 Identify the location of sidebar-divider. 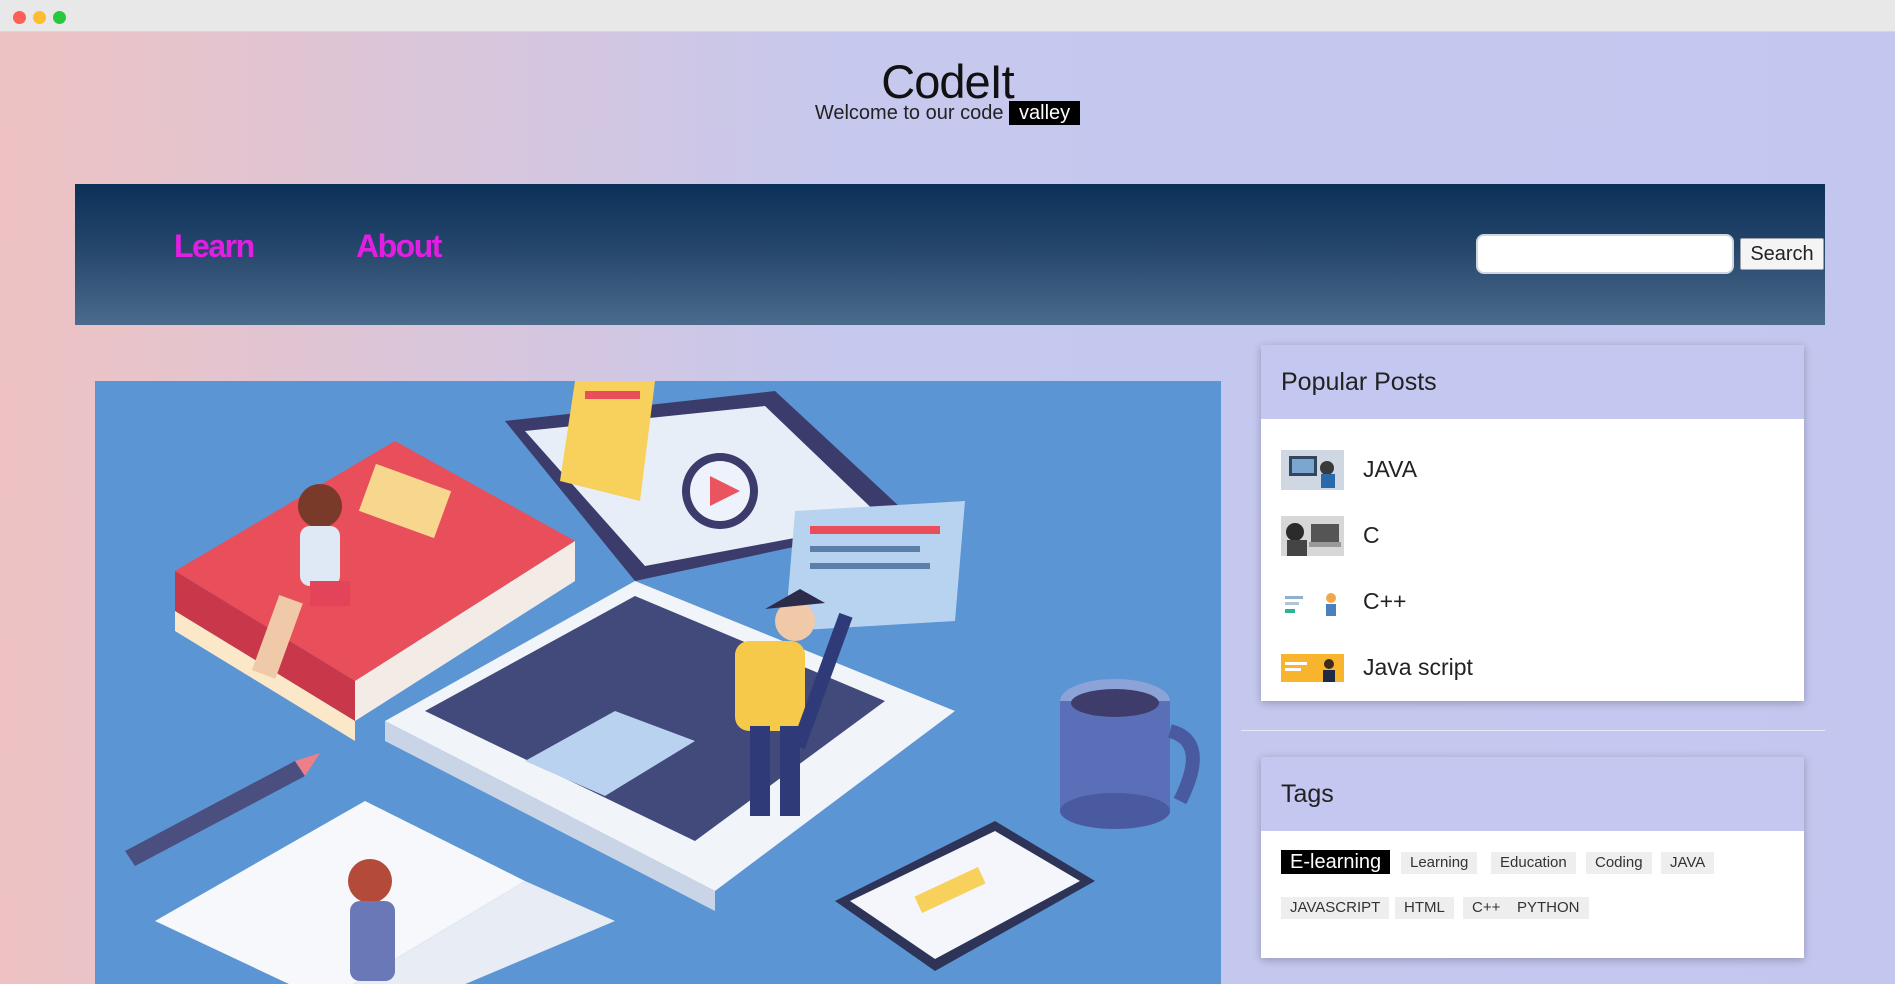
(1533, 730).